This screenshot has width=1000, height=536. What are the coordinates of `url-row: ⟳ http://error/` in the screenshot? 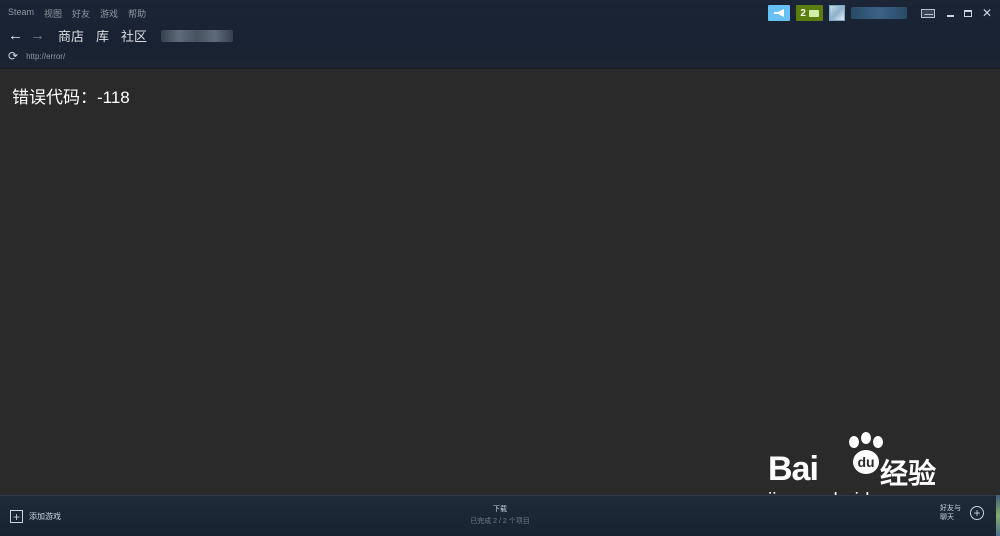 It's located at (36, 56).